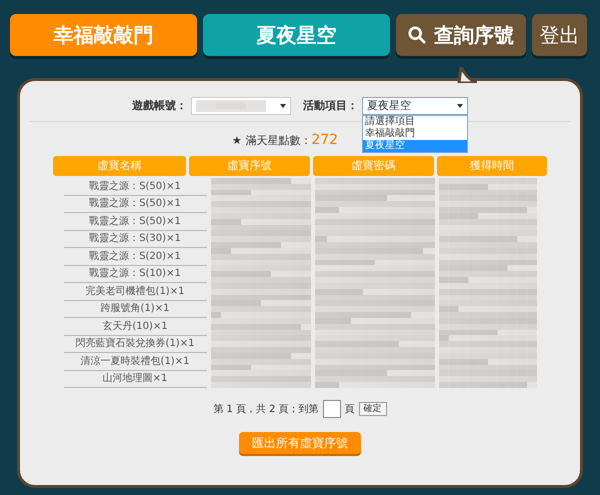 The height and width of the screenshot is (495, 600). What do you see at coordinates (272, 141) in the screenshot?
I see `points-label: ★ 滿天星點數：` at bounding box center [272, 141].